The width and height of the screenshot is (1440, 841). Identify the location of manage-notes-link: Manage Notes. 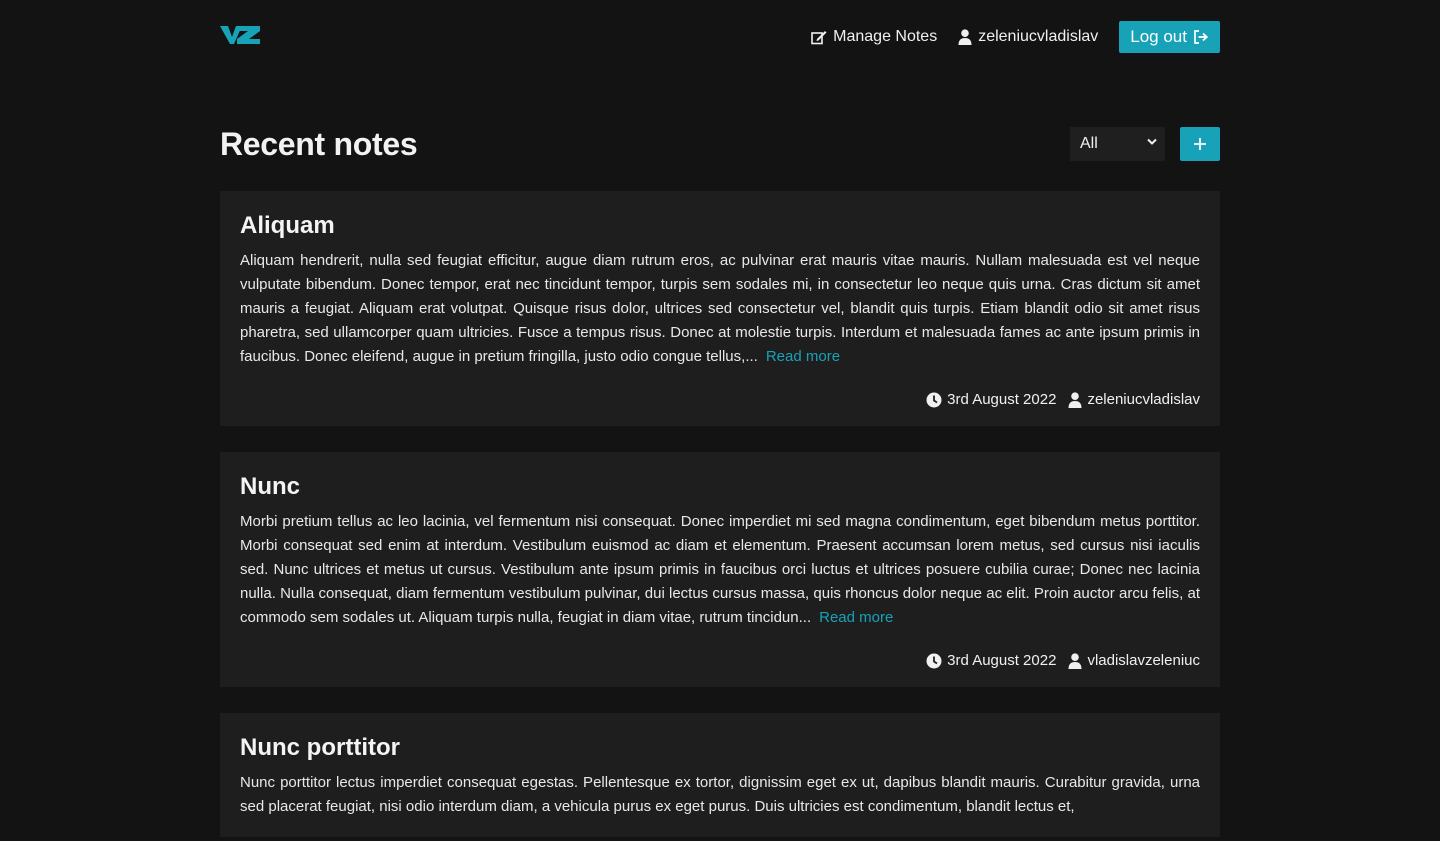
(874, 37).